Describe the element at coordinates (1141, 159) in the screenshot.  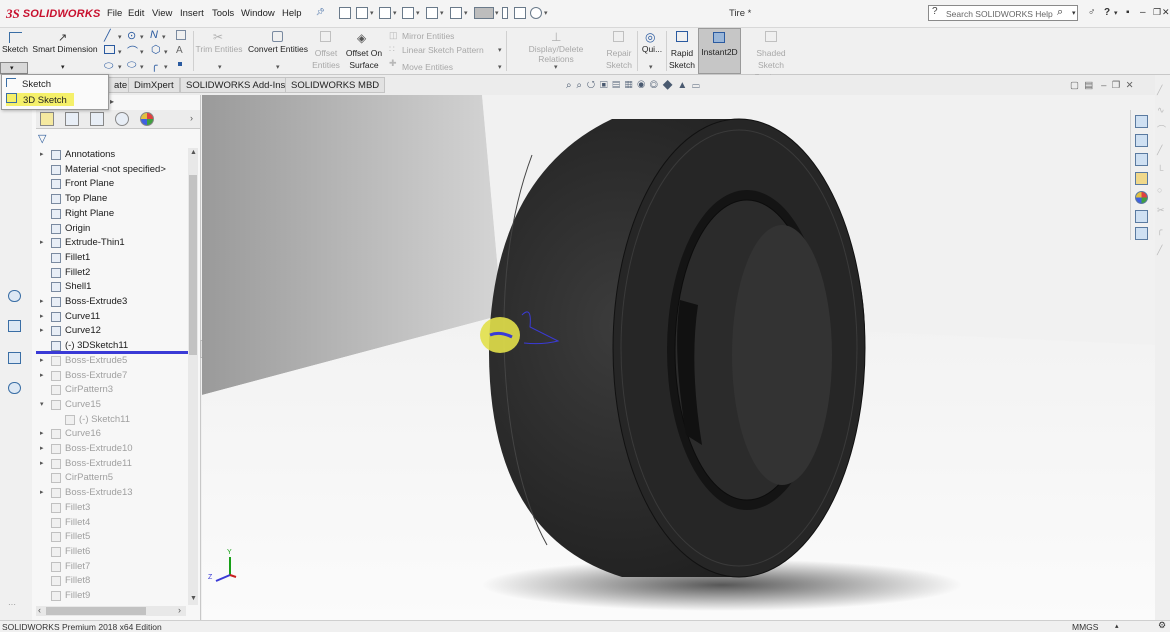
I see `file-explorer-icon` at that location.